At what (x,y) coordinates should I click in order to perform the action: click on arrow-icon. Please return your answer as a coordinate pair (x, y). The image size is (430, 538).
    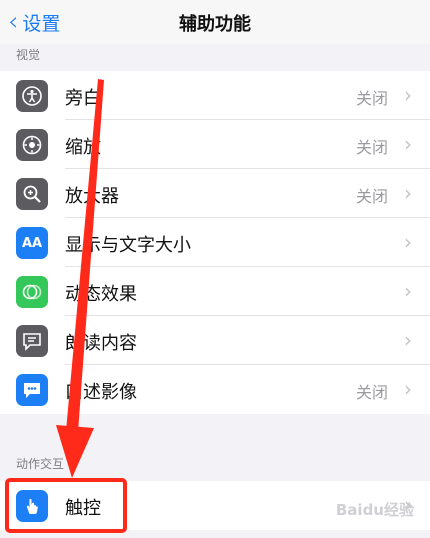
    Looking at the image, I should click on (80, 278).